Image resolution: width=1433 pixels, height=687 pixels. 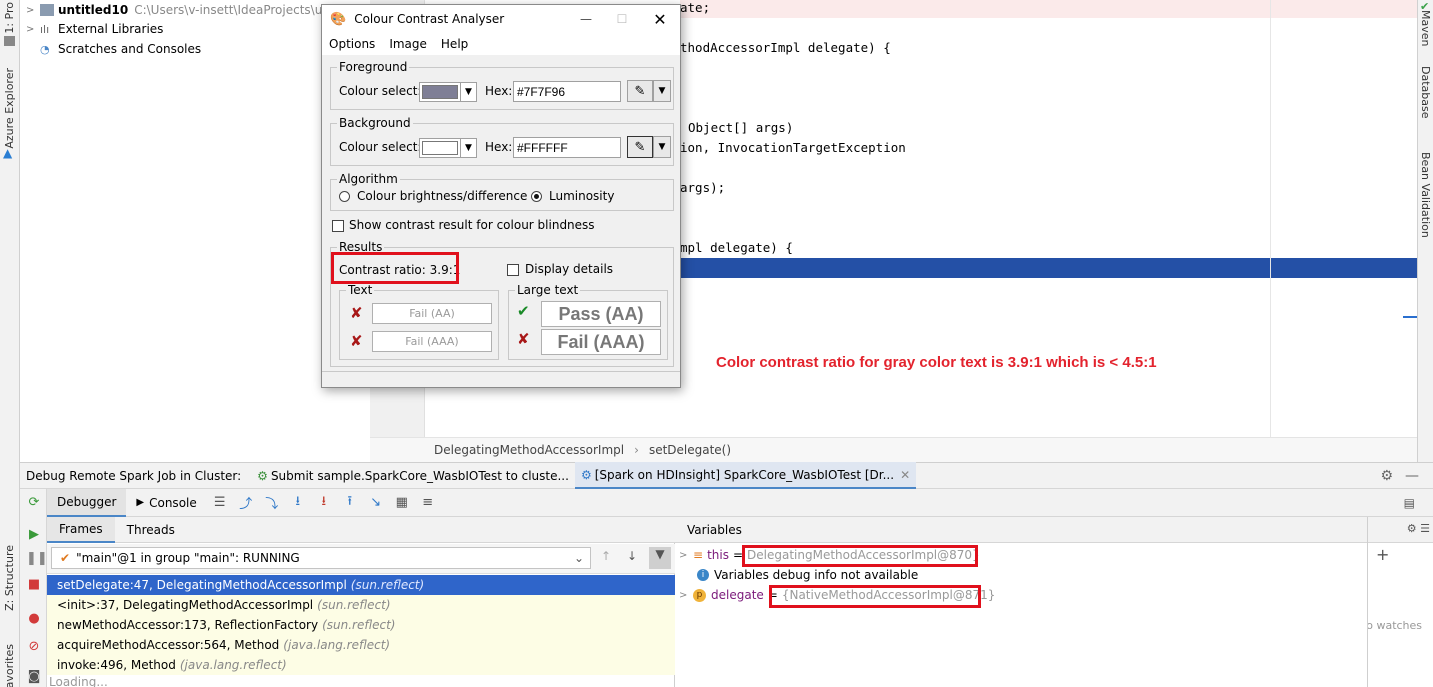 I want to click on gear-icon: ⚙, so click(x=1392, y=476).